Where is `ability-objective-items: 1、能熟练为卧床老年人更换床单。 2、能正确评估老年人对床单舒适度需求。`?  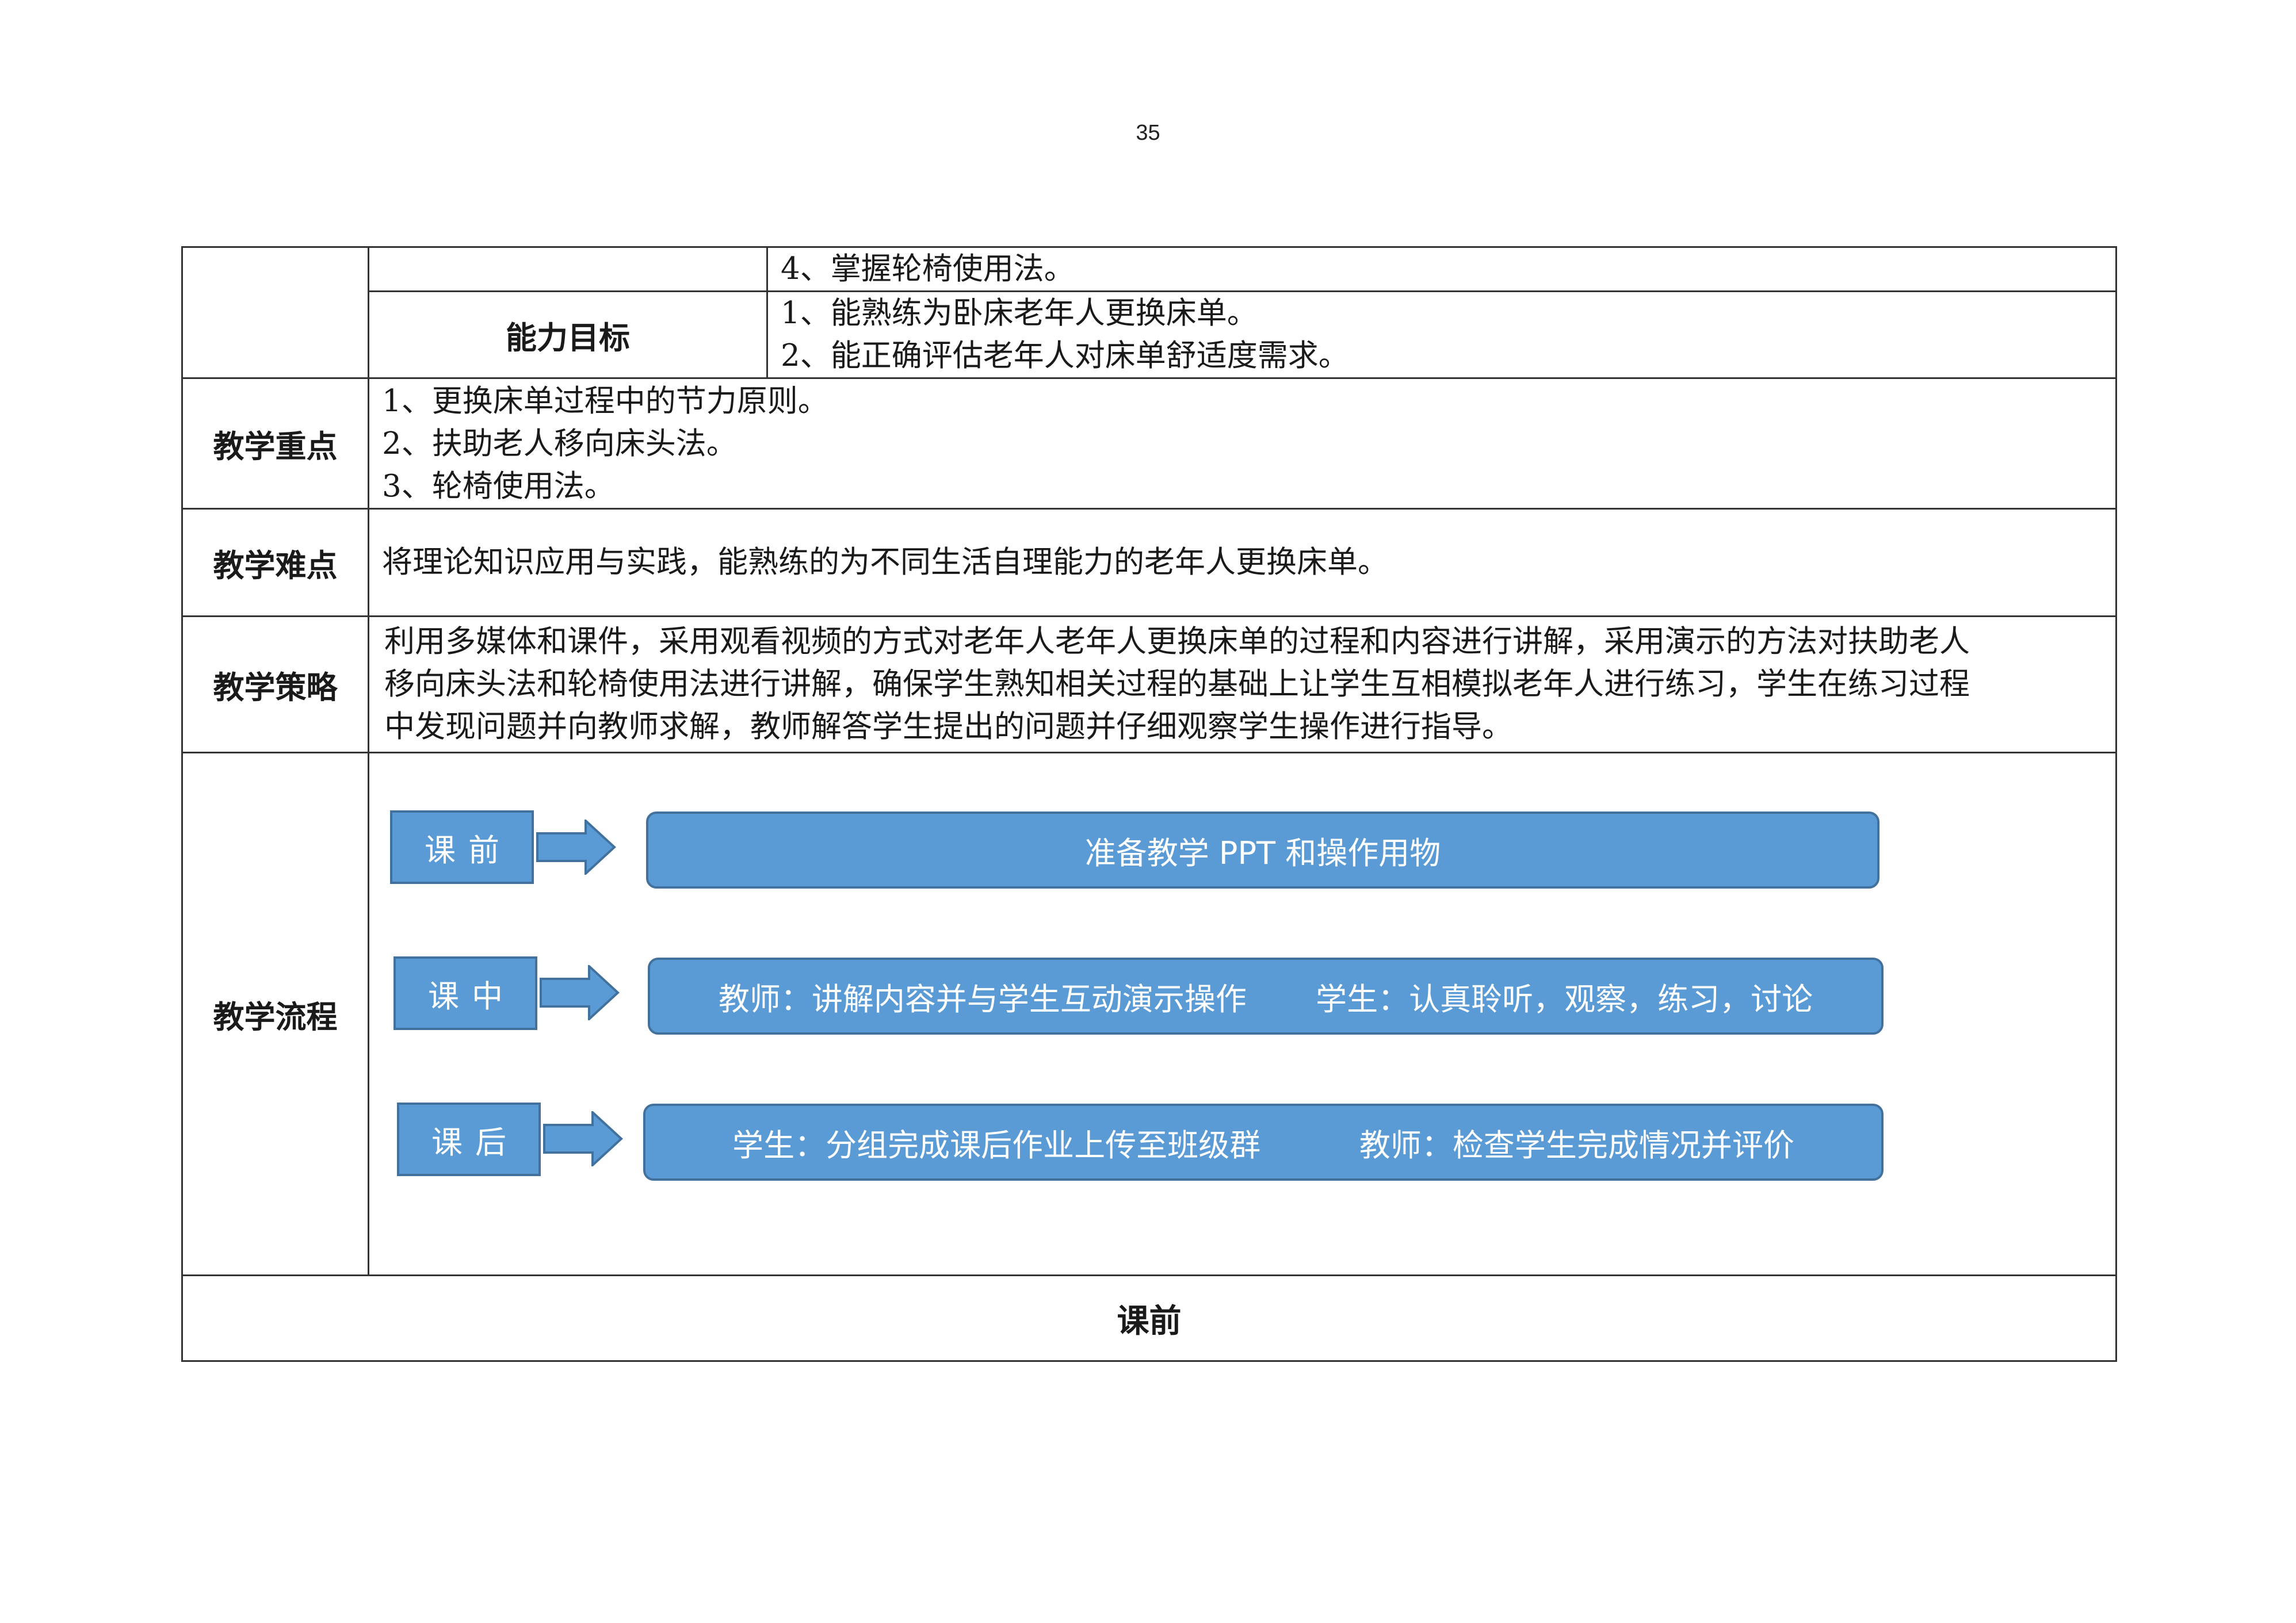
ability-objective-items: 1、能熟练为卧床老年人更换床单。 2、能正确评估老年人对床单舒适度需求。 is located at coordinates (1441, 335).